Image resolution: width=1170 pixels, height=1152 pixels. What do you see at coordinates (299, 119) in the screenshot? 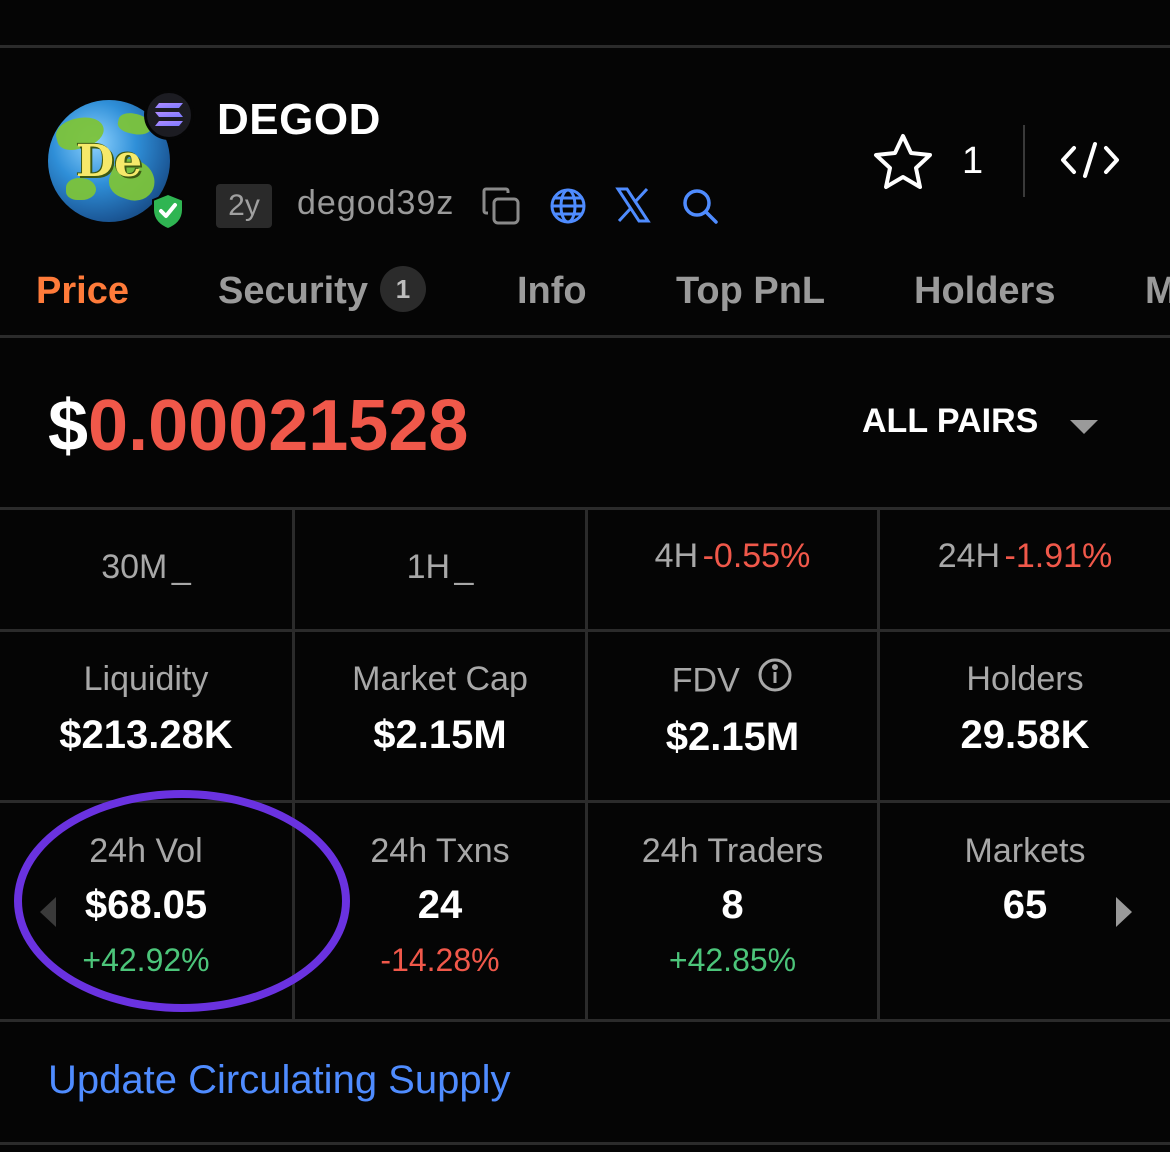
I see `token-name: DEGOD` at bounding box center [299, 119].